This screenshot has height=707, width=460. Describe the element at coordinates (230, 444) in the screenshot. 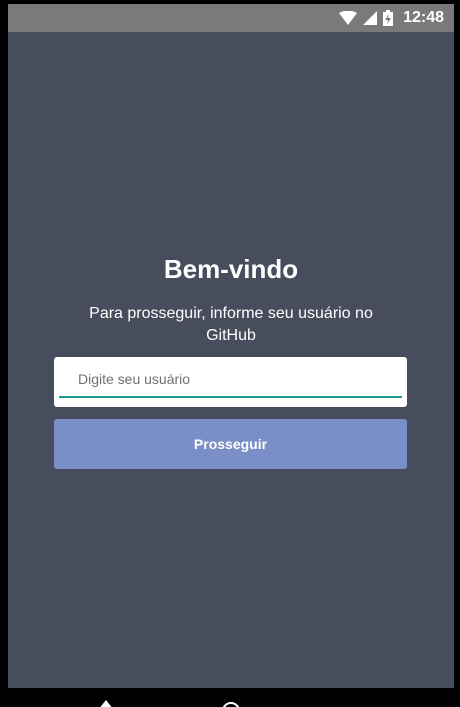

I see `prosseguir-button: Prosseguir` at that location.